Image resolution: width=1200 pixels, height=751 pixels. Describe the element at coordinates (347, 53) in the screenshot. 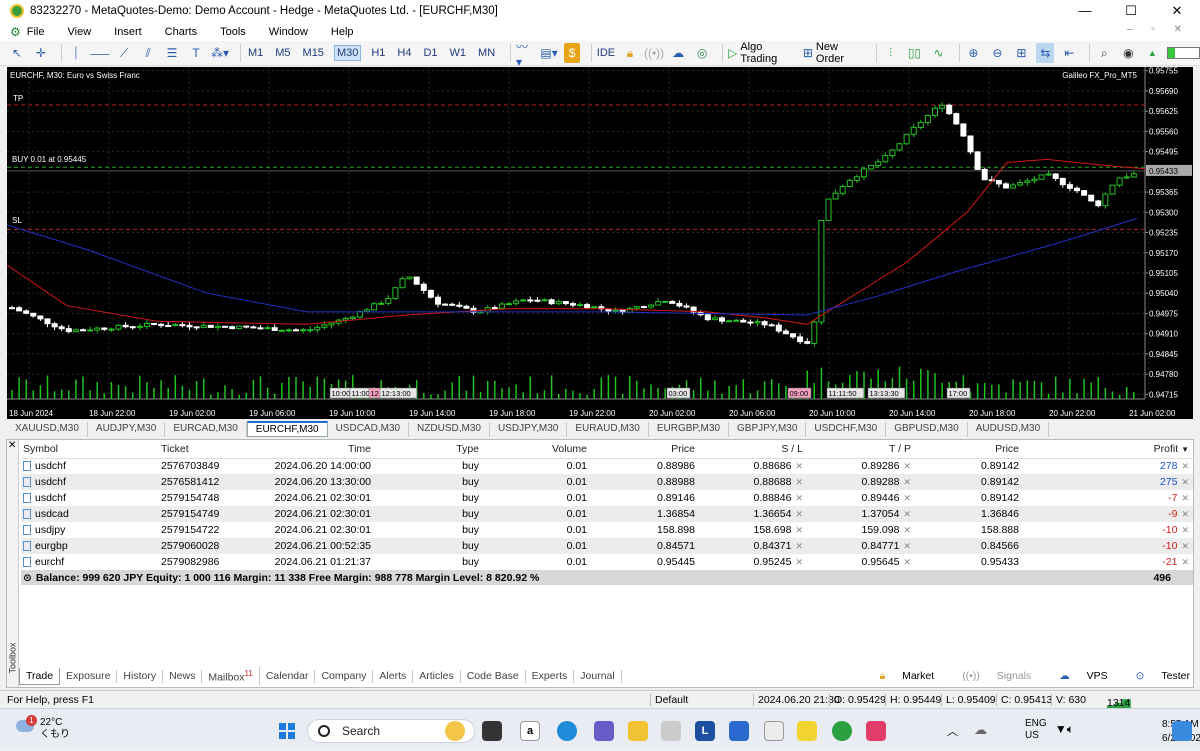

I see `timeframe-m30: M30` at that location.